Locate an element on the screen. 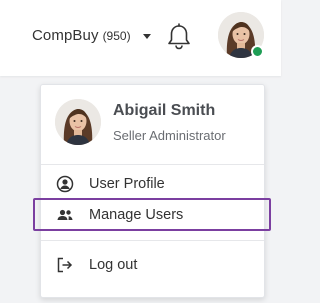 This screenshot has height=303, width=320. menu-item-log-out: Log out is located at coordinates (152, 265).